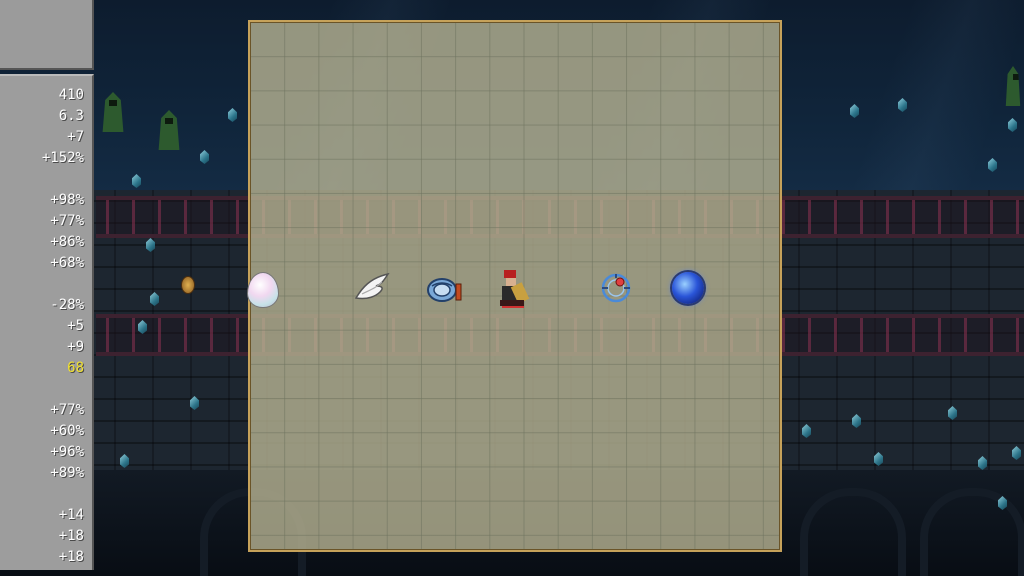 This screenshot has width=1024, height=576. Describe the element at coordinates (71, 116) in the screenshot. I see `stat-recovery: 6.3` at that location.